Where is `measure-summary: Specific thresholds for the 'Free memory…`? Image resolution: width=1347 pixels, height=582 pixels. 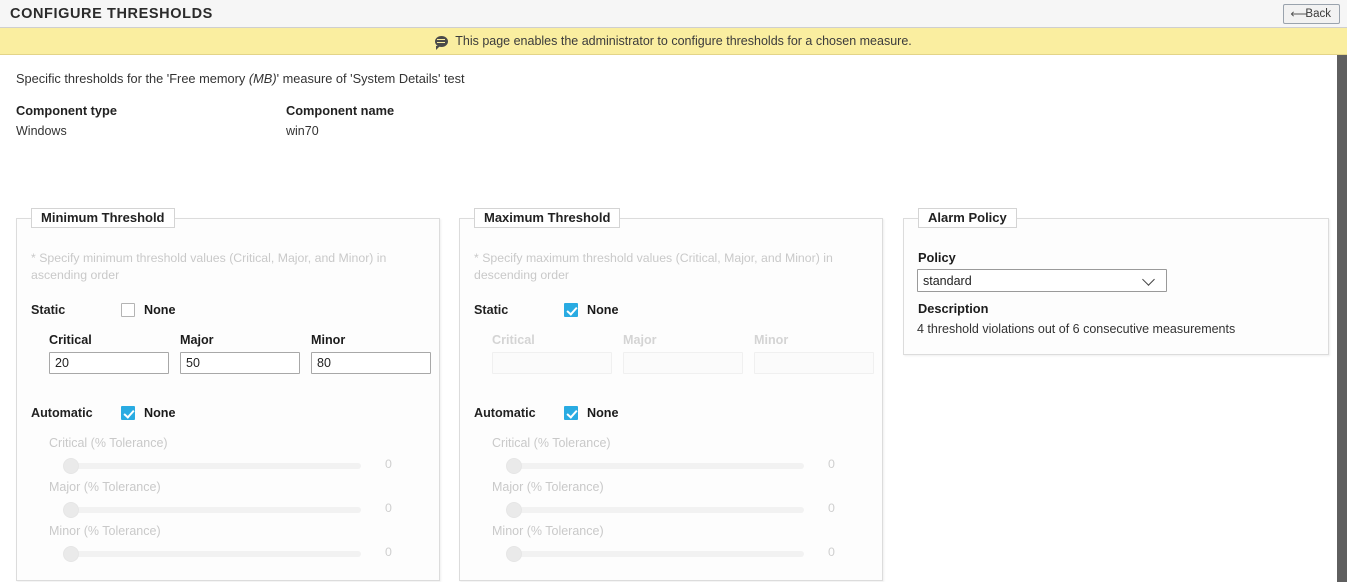 measure-summary: Specific thresholds for the 'Free memory… is located at coordinates (240, 78).